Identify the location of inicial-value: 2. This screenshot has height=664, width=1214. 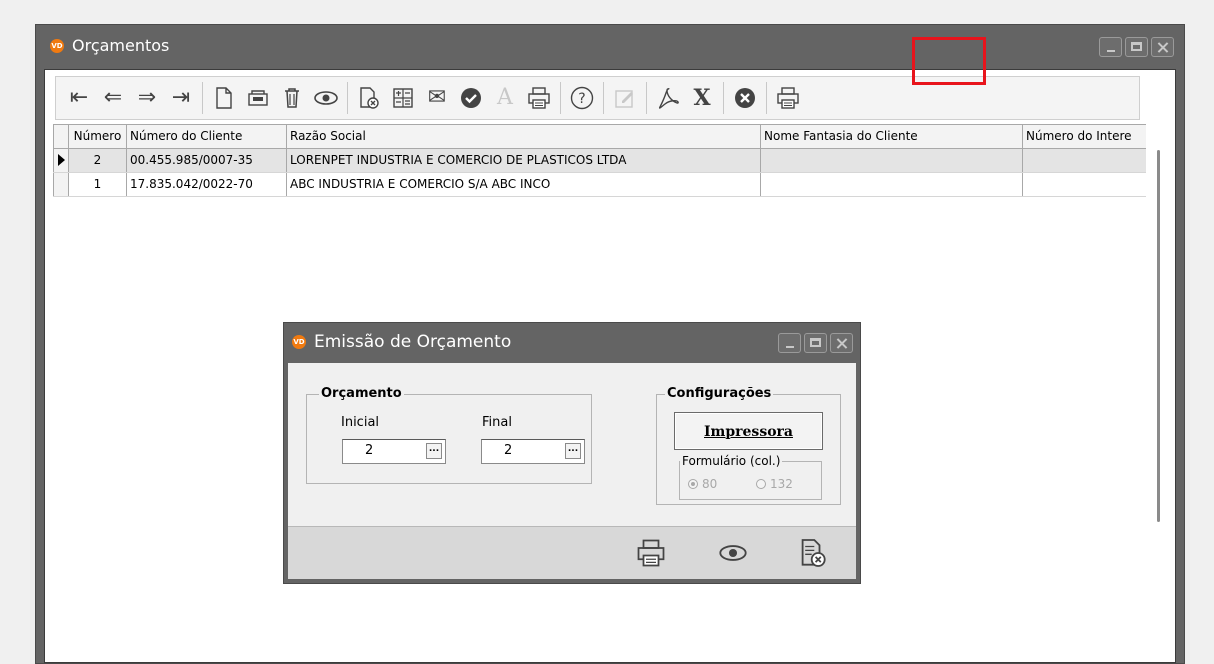
(369, 450).